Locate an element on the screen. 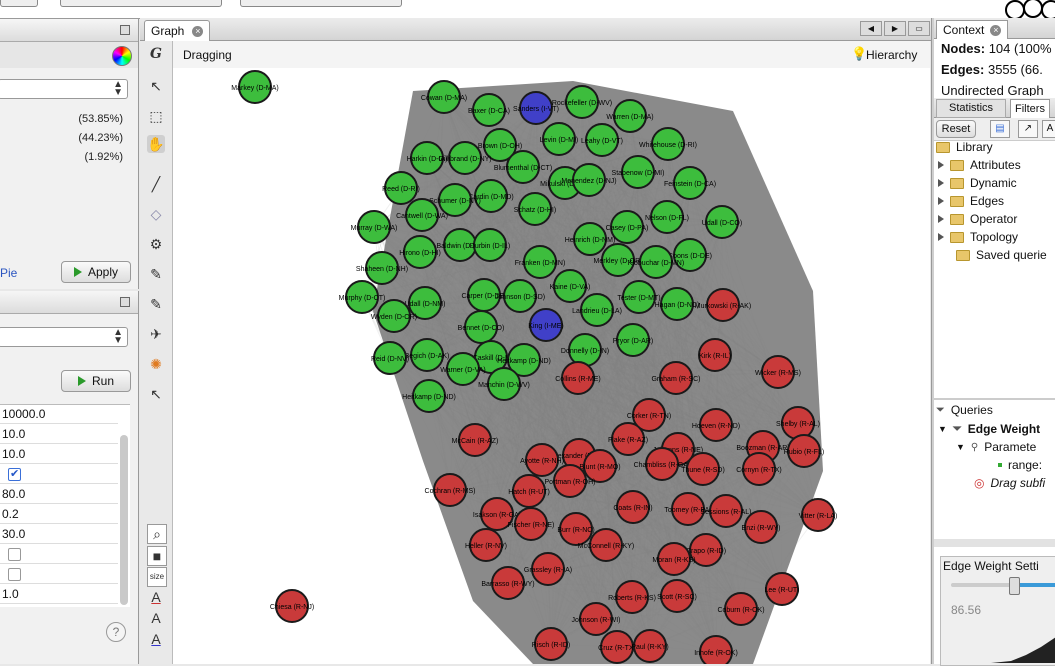 Image resolution: width=1055 pixels, height=666 pixels. node-label: Menendez (D-NJ) is located at coordinates (588, 181).